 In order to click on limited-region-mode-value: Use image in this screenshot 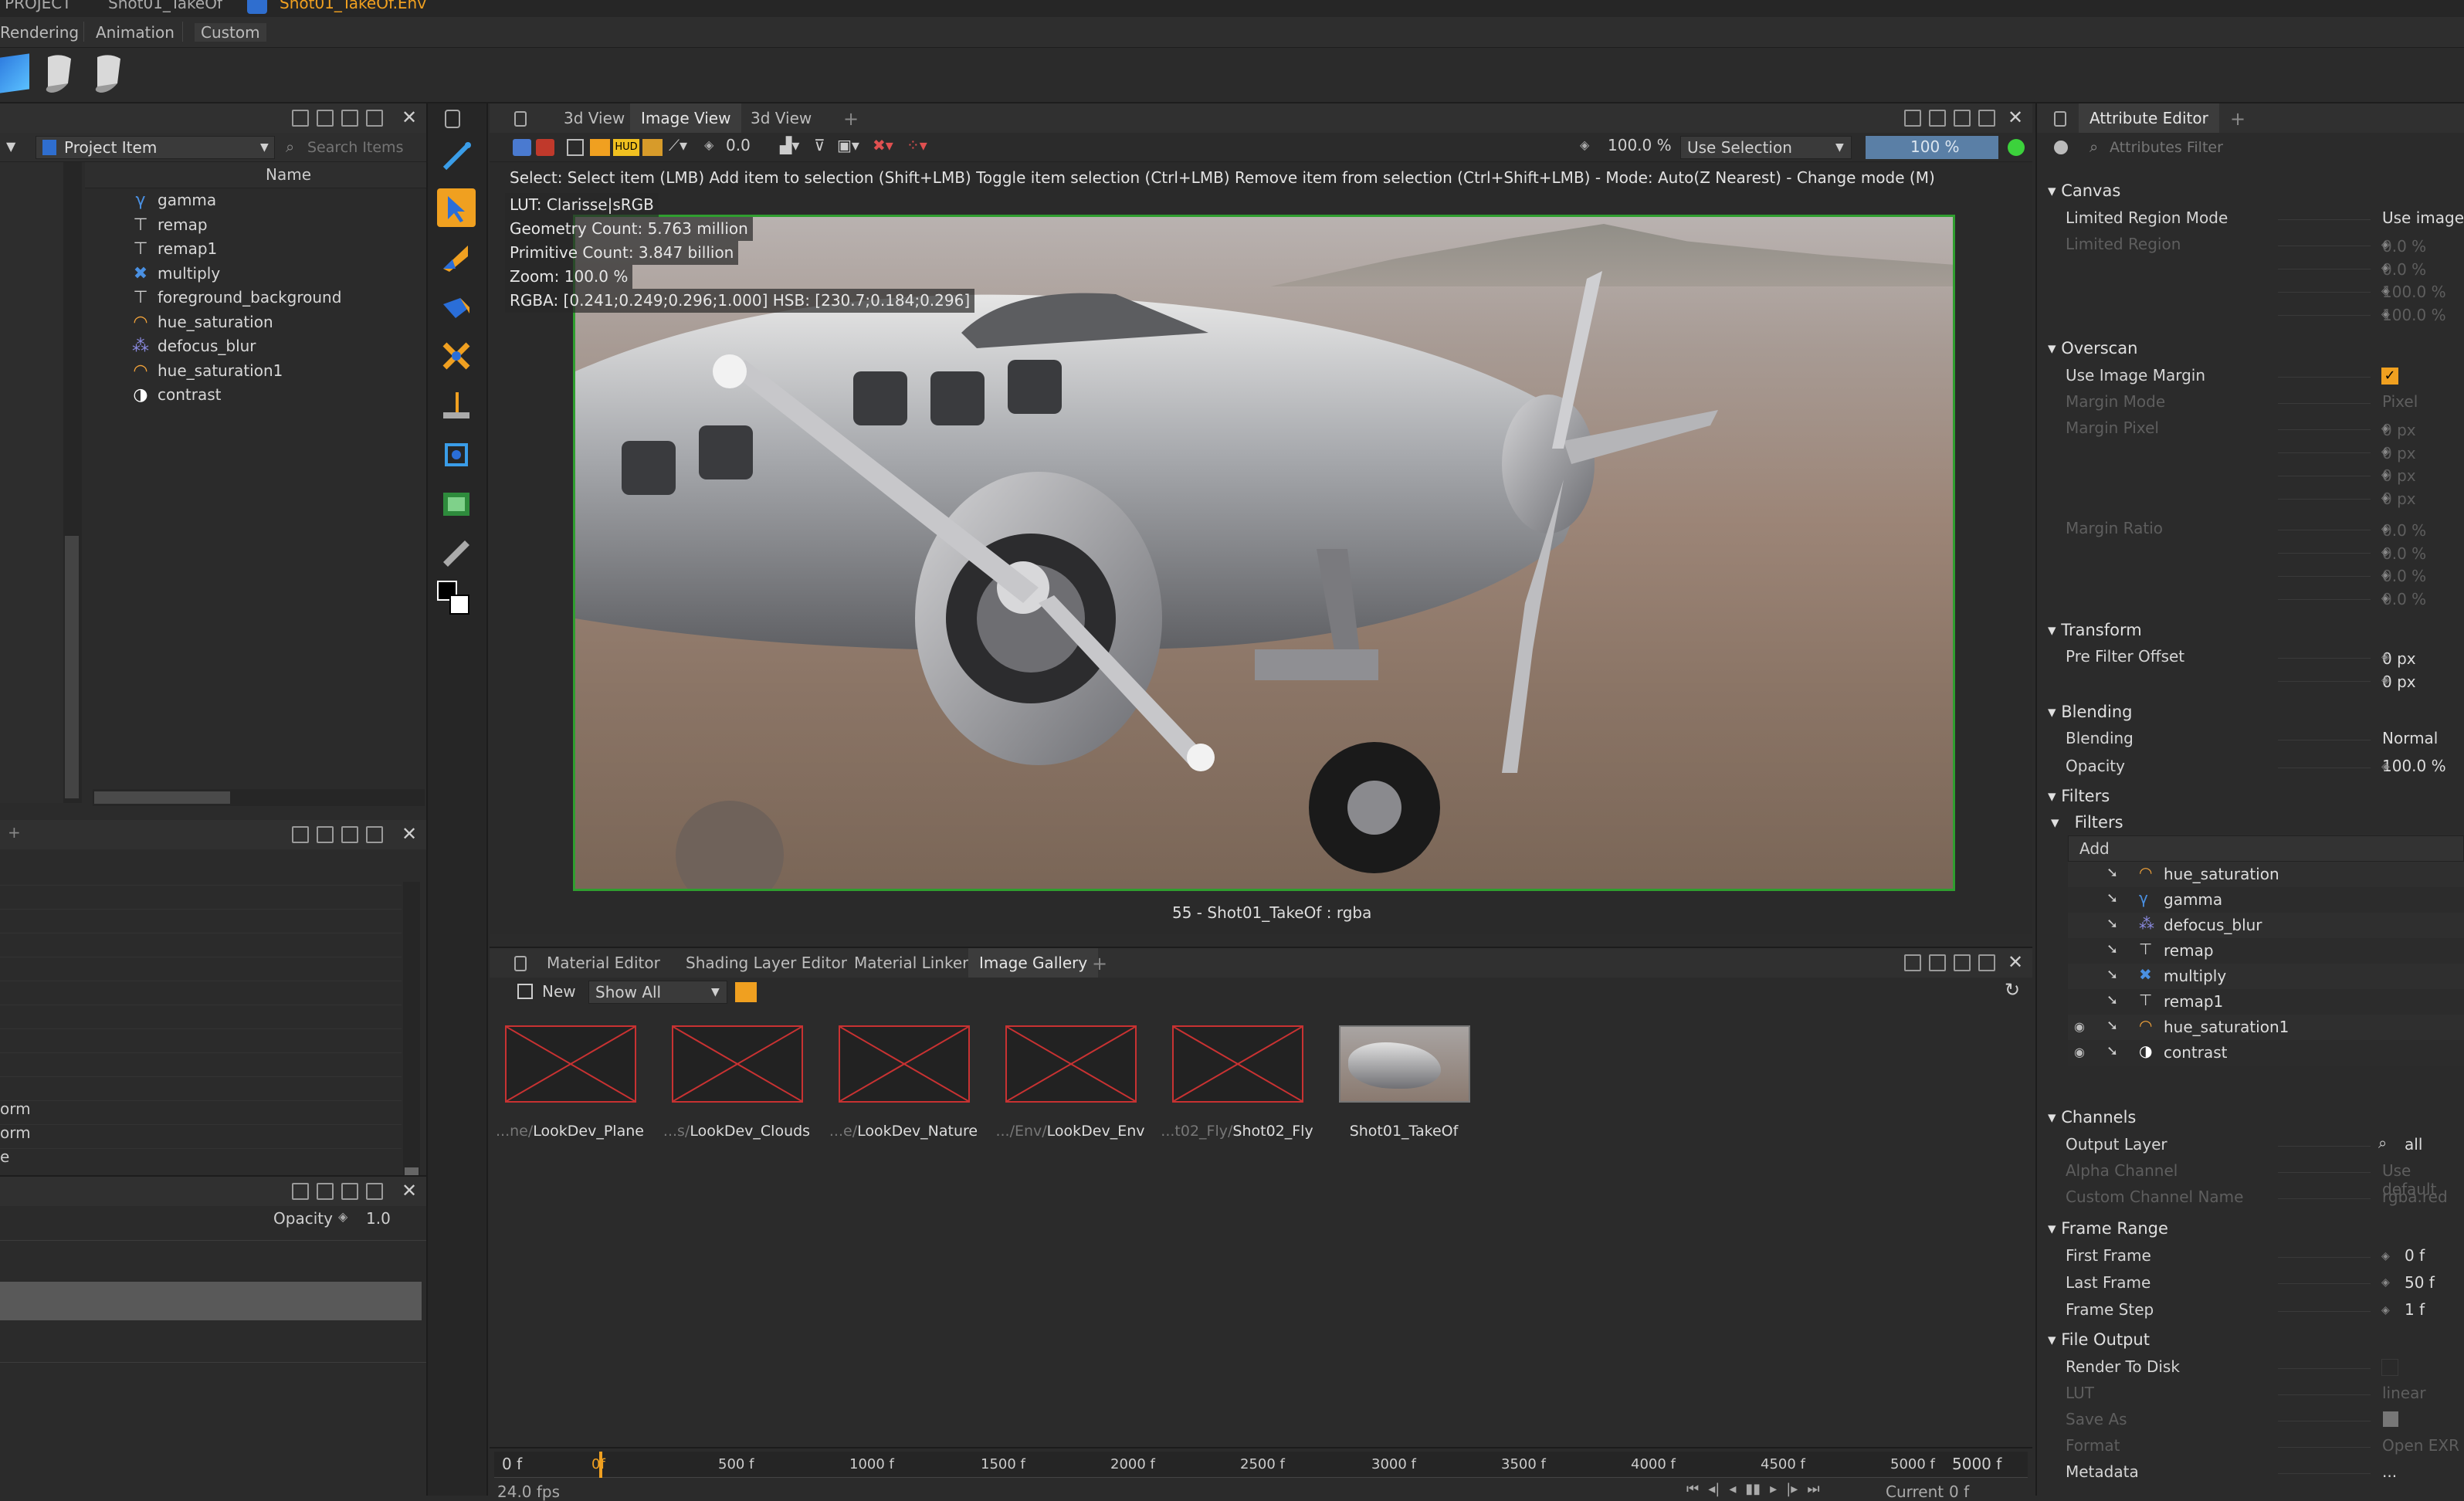, I will do `click(2423, 218)`.